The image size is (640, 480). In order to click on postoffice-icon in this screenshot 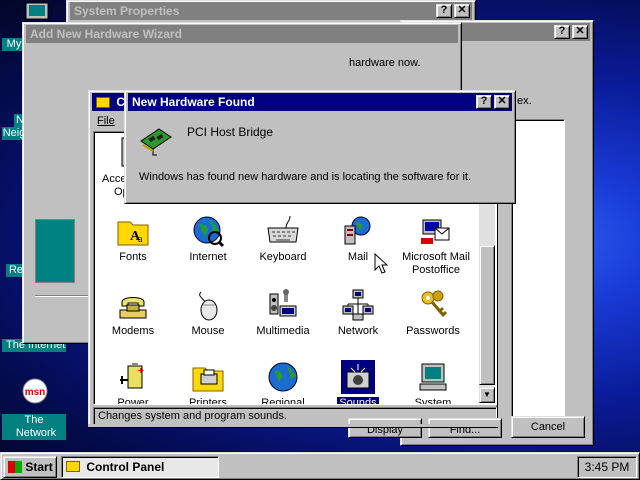, I will do `click(435, 231)`.